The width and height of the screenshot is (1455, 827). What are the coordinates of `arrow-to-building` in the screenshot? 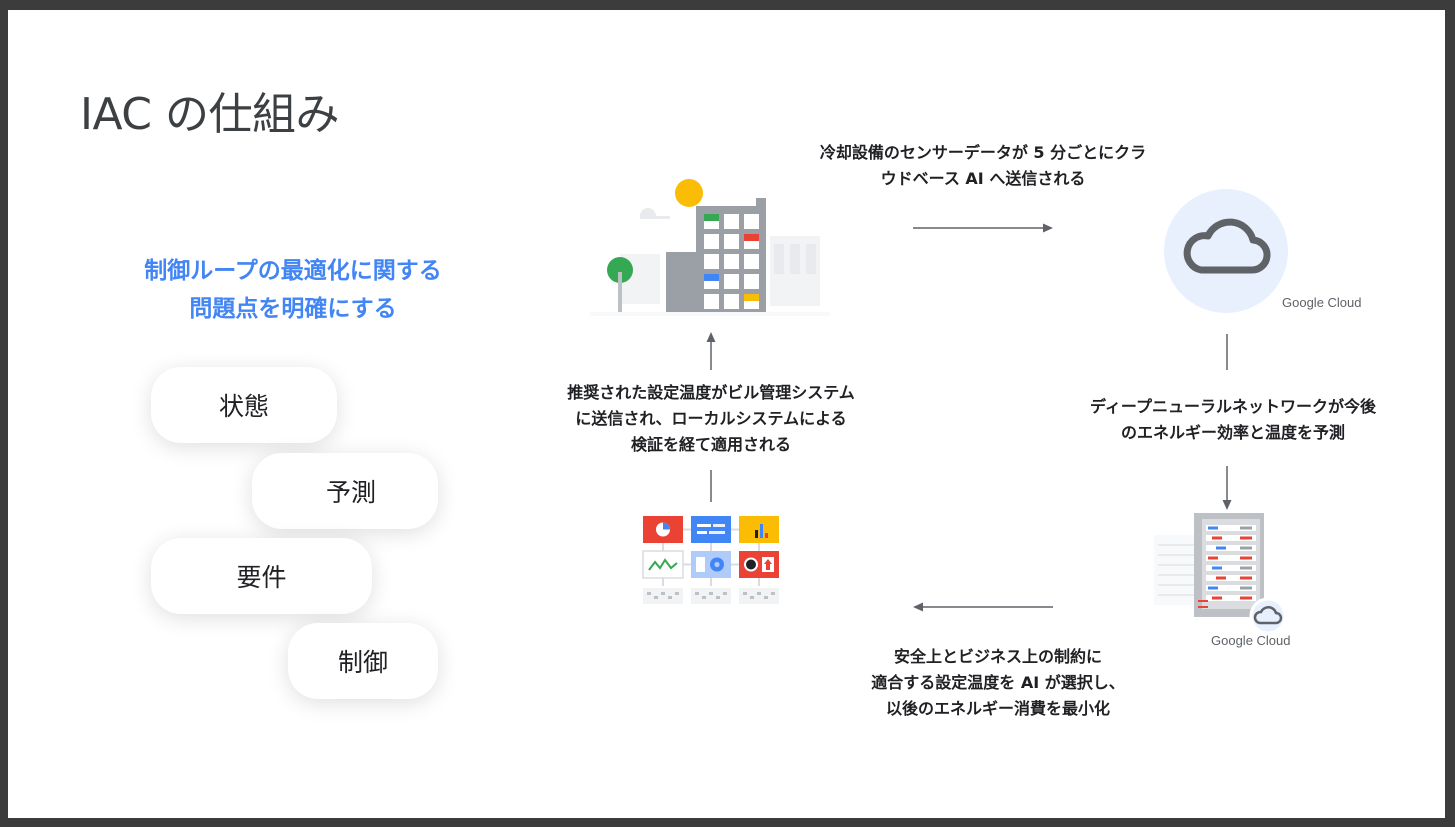 It's located at (711, 351).